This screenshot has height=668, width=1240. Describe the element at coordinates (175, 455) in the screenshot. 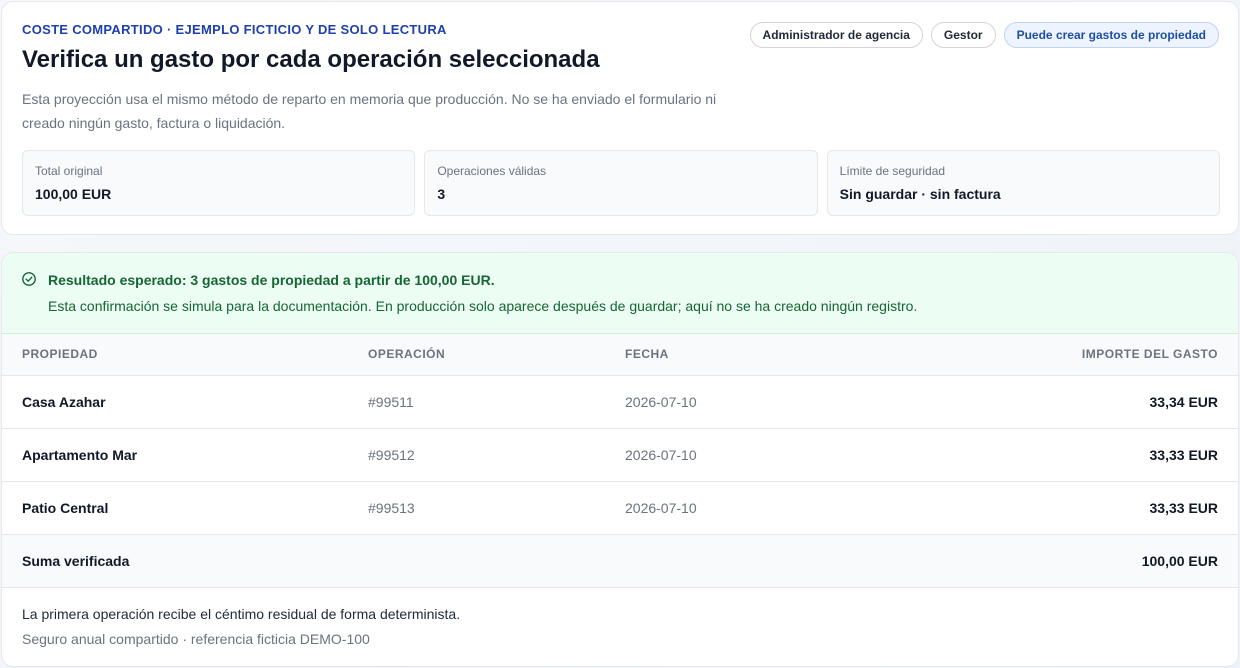

I see `cell-property: Apartamento Mar` at that location.